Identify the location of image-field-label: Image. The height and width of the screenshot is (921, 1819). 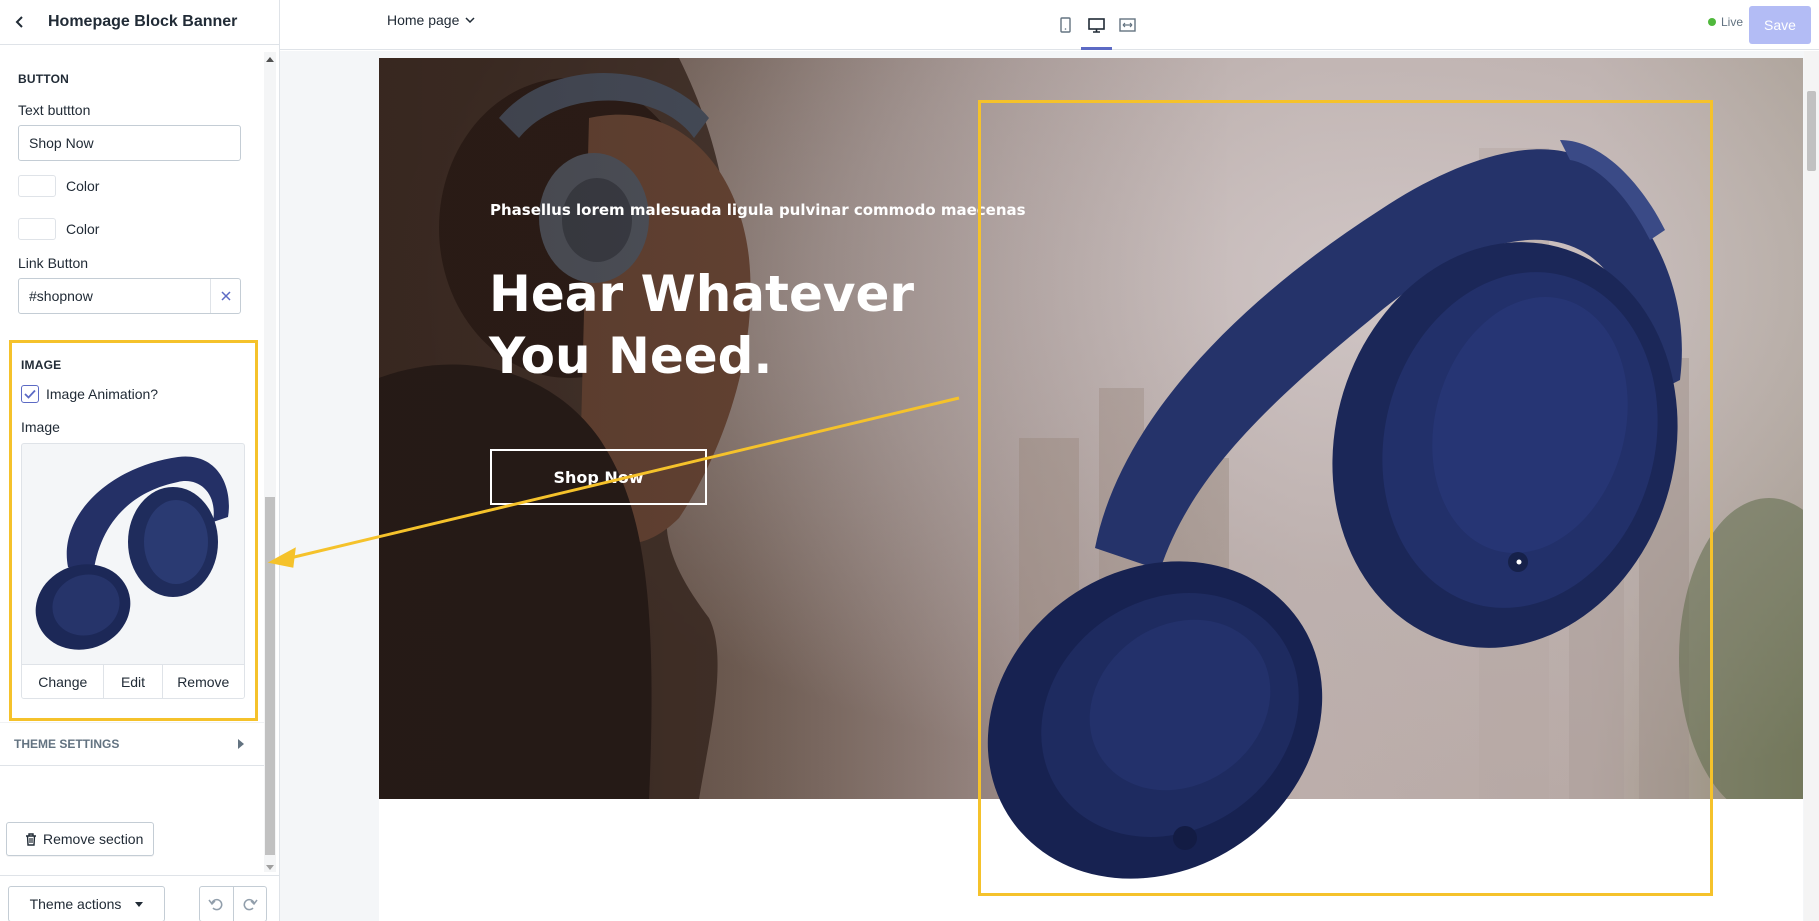
(40, 427).